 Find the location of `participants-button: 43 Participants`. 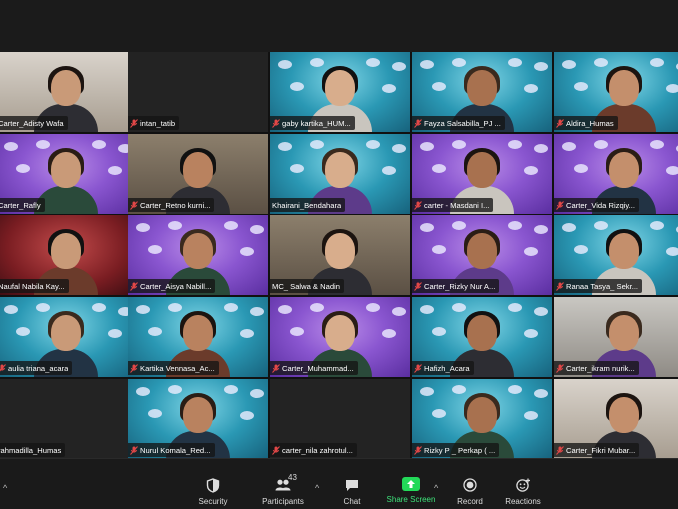

participants-button: 43 Participants is located at coordinates (283, 489).